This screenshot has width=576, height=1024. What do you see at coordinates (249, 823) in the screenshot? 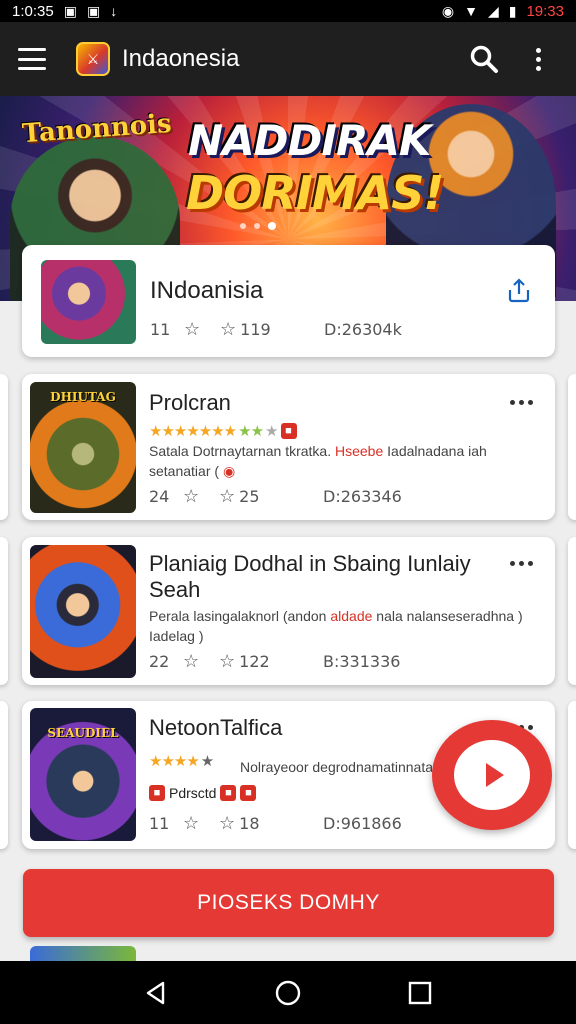
I see `rating-count: 18` at bounding box center [249, 823].